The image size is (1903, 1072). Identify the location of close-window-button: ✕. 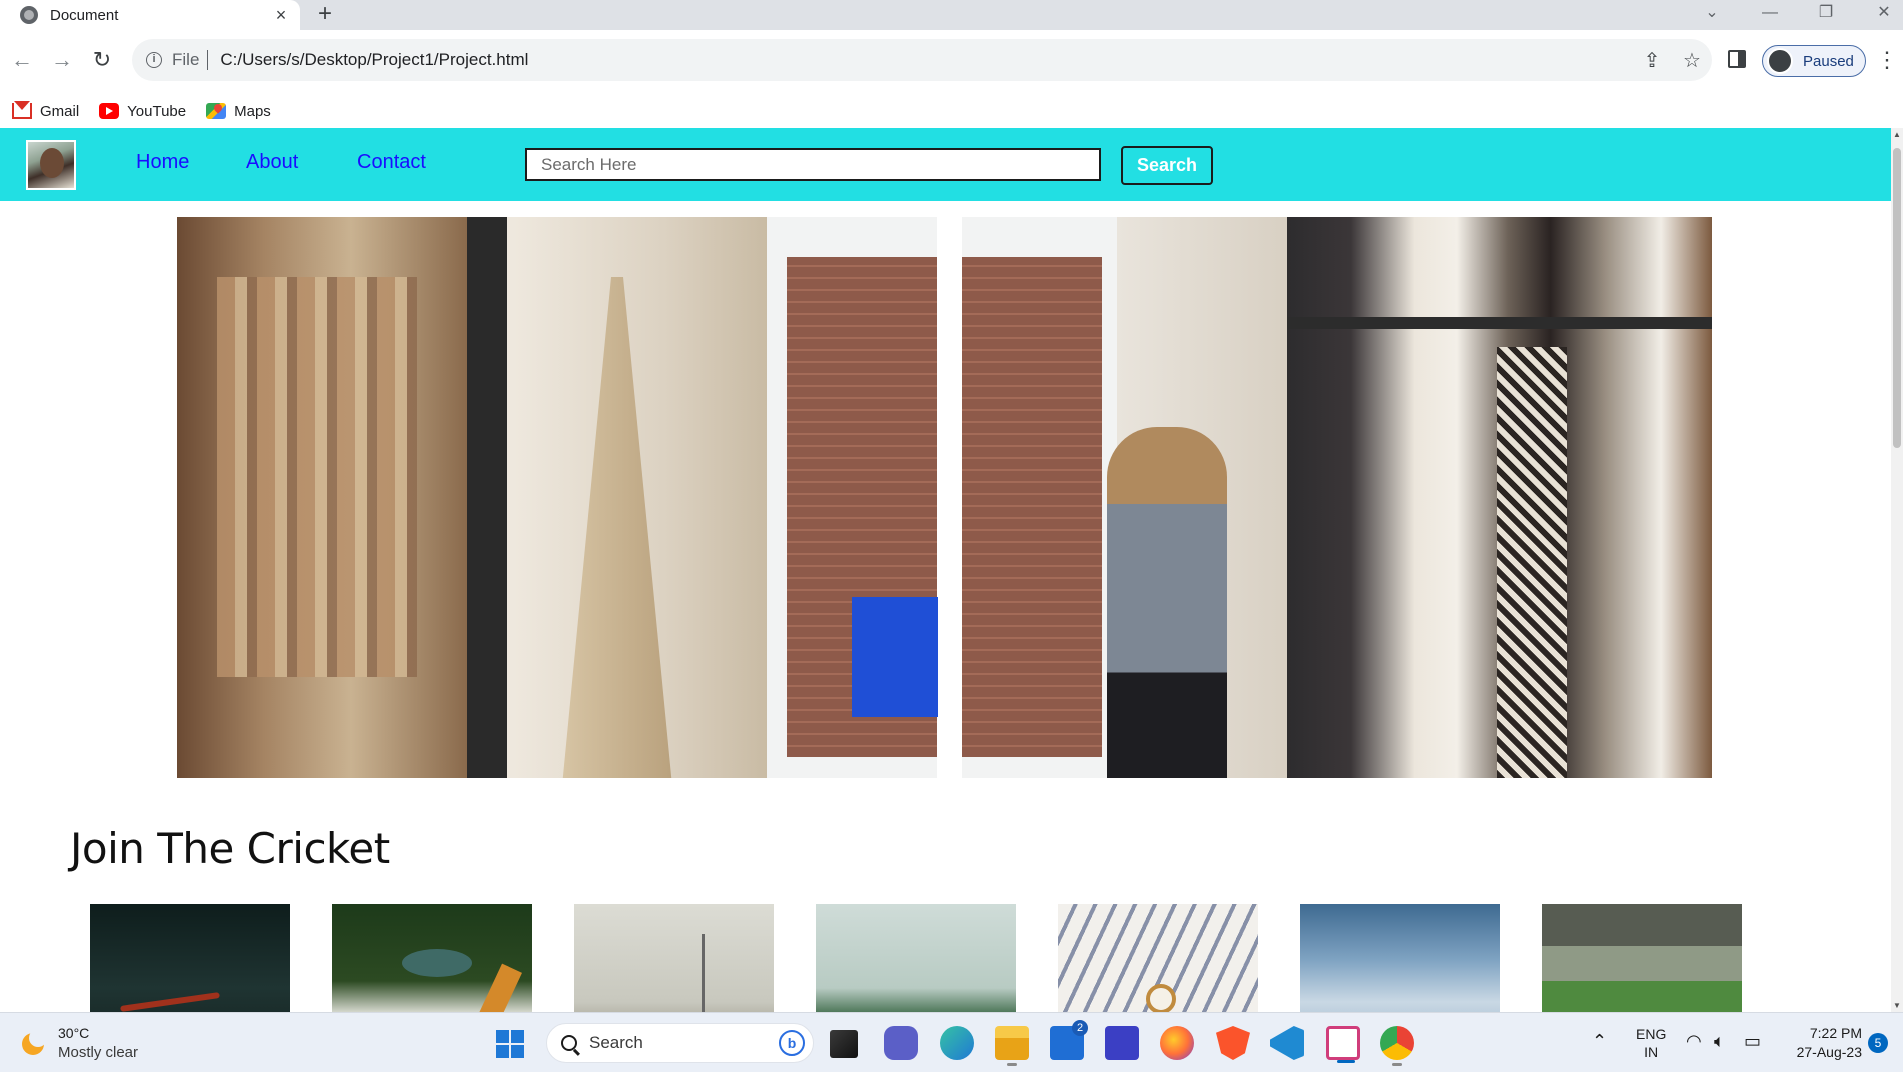
(1883, 15).